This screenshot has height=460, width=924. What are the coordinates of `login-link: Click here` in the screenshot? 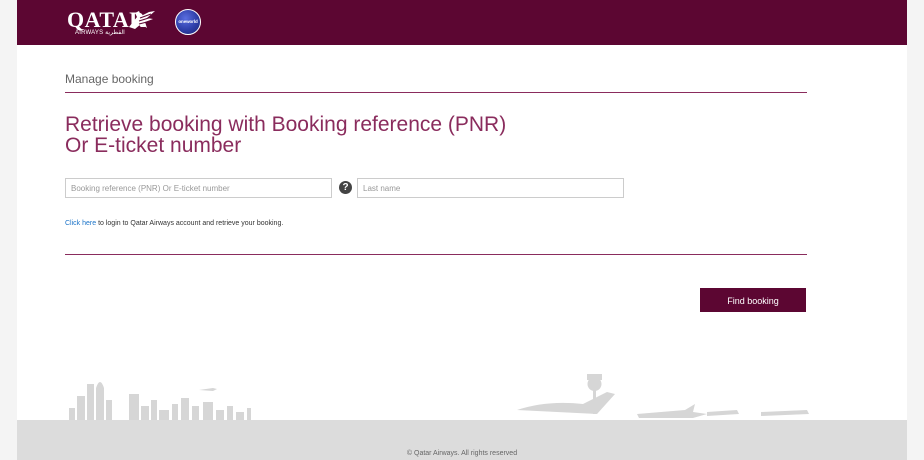 It's located at (80, 223).